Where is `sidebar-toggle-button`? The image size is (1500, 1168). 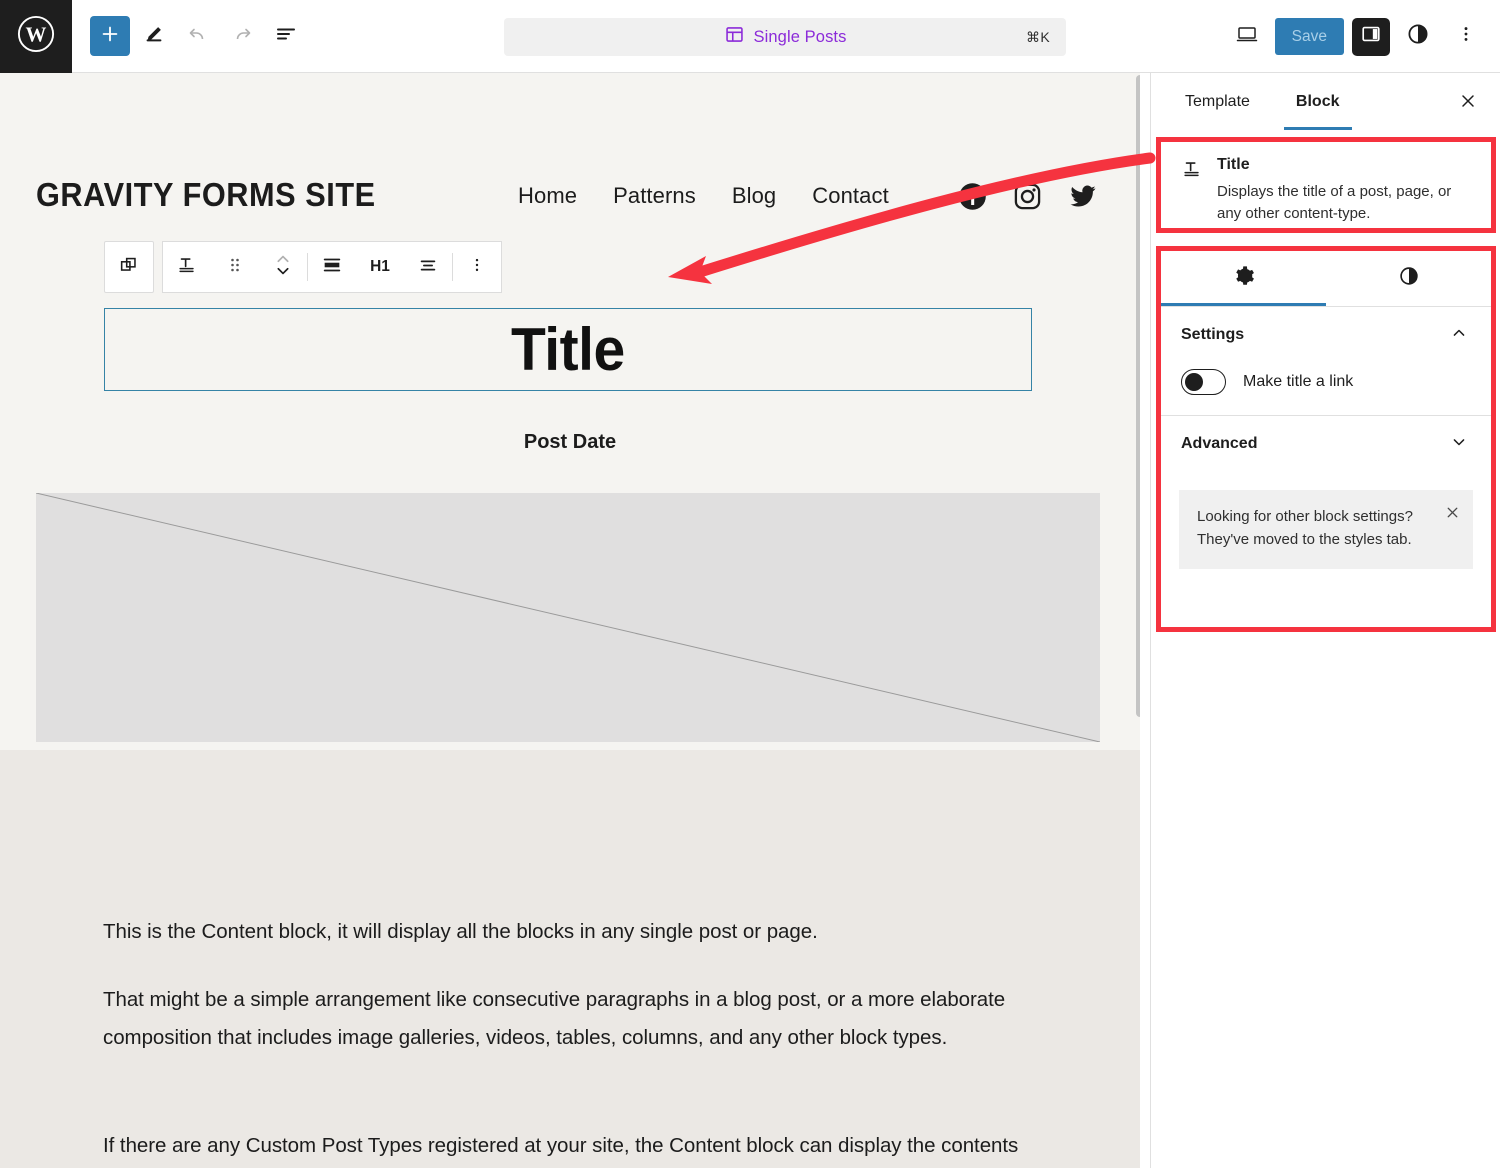 sidebar-toggle-button is located at coordinates (1371, 36).